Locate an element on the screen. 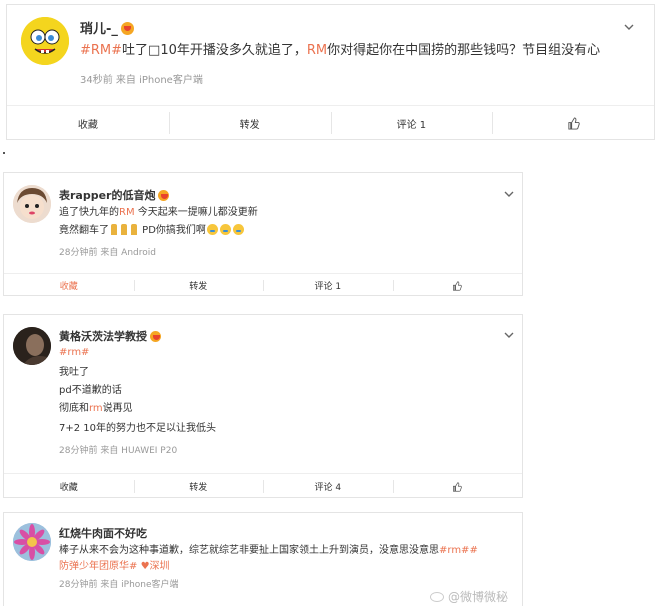 This screenshot has height=606, width=661. comment-line: pd不道歉的话 is located at coordinates (90, 390).